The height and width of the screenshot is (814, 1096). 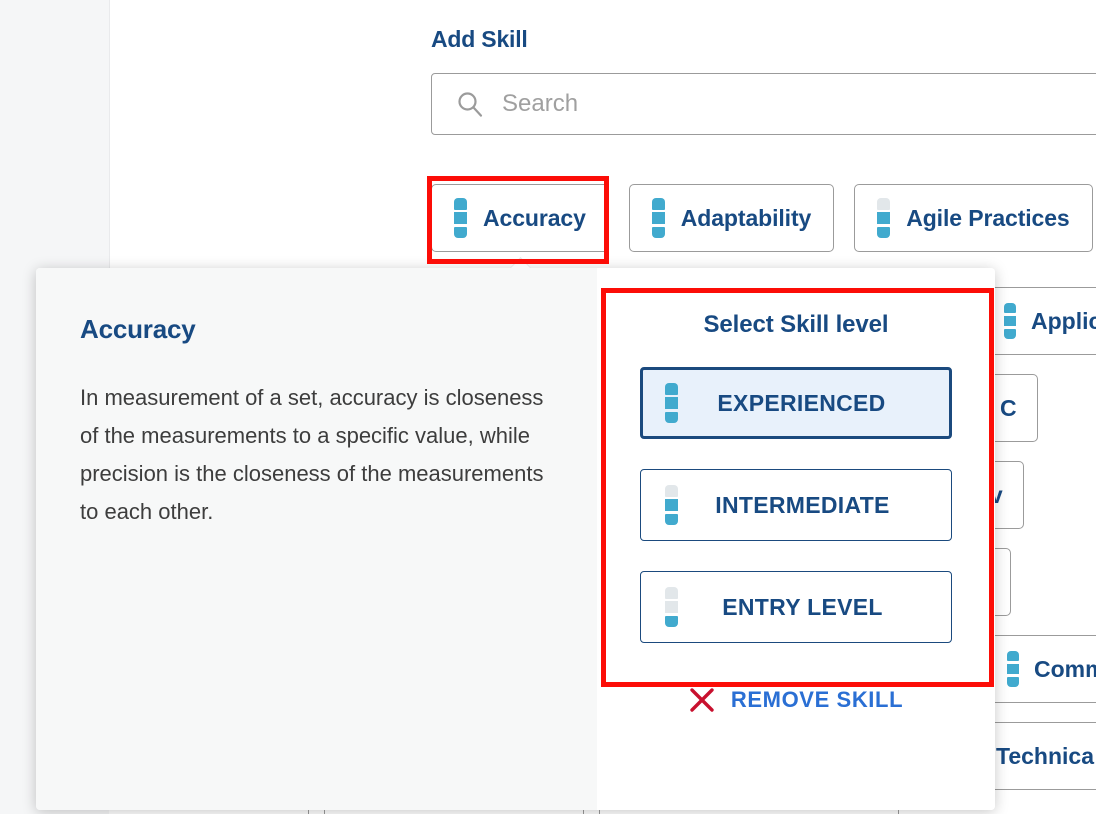 I want to click on level-option-intermediate: INTERMEDIATE, so click(x=796, y=505).